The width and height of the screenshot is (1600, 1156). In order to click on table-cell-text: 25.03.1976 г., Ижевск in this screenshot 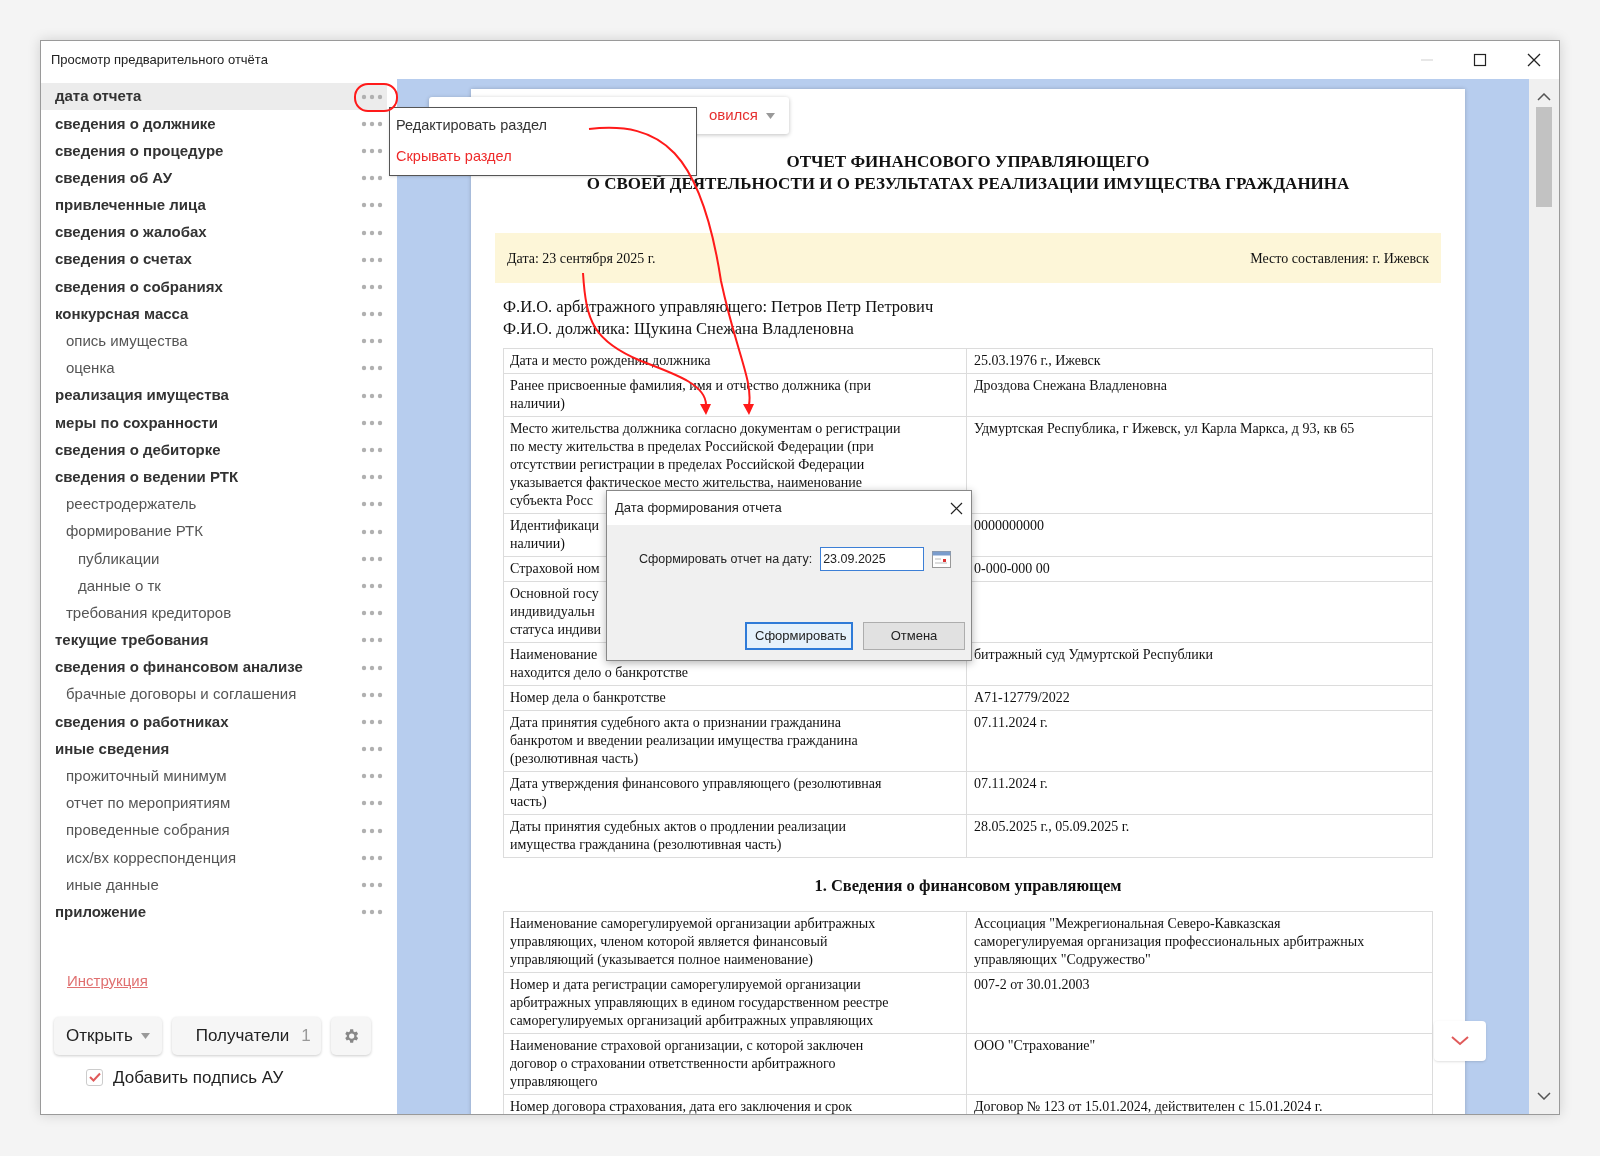, I will do `click(1037, 361)`.